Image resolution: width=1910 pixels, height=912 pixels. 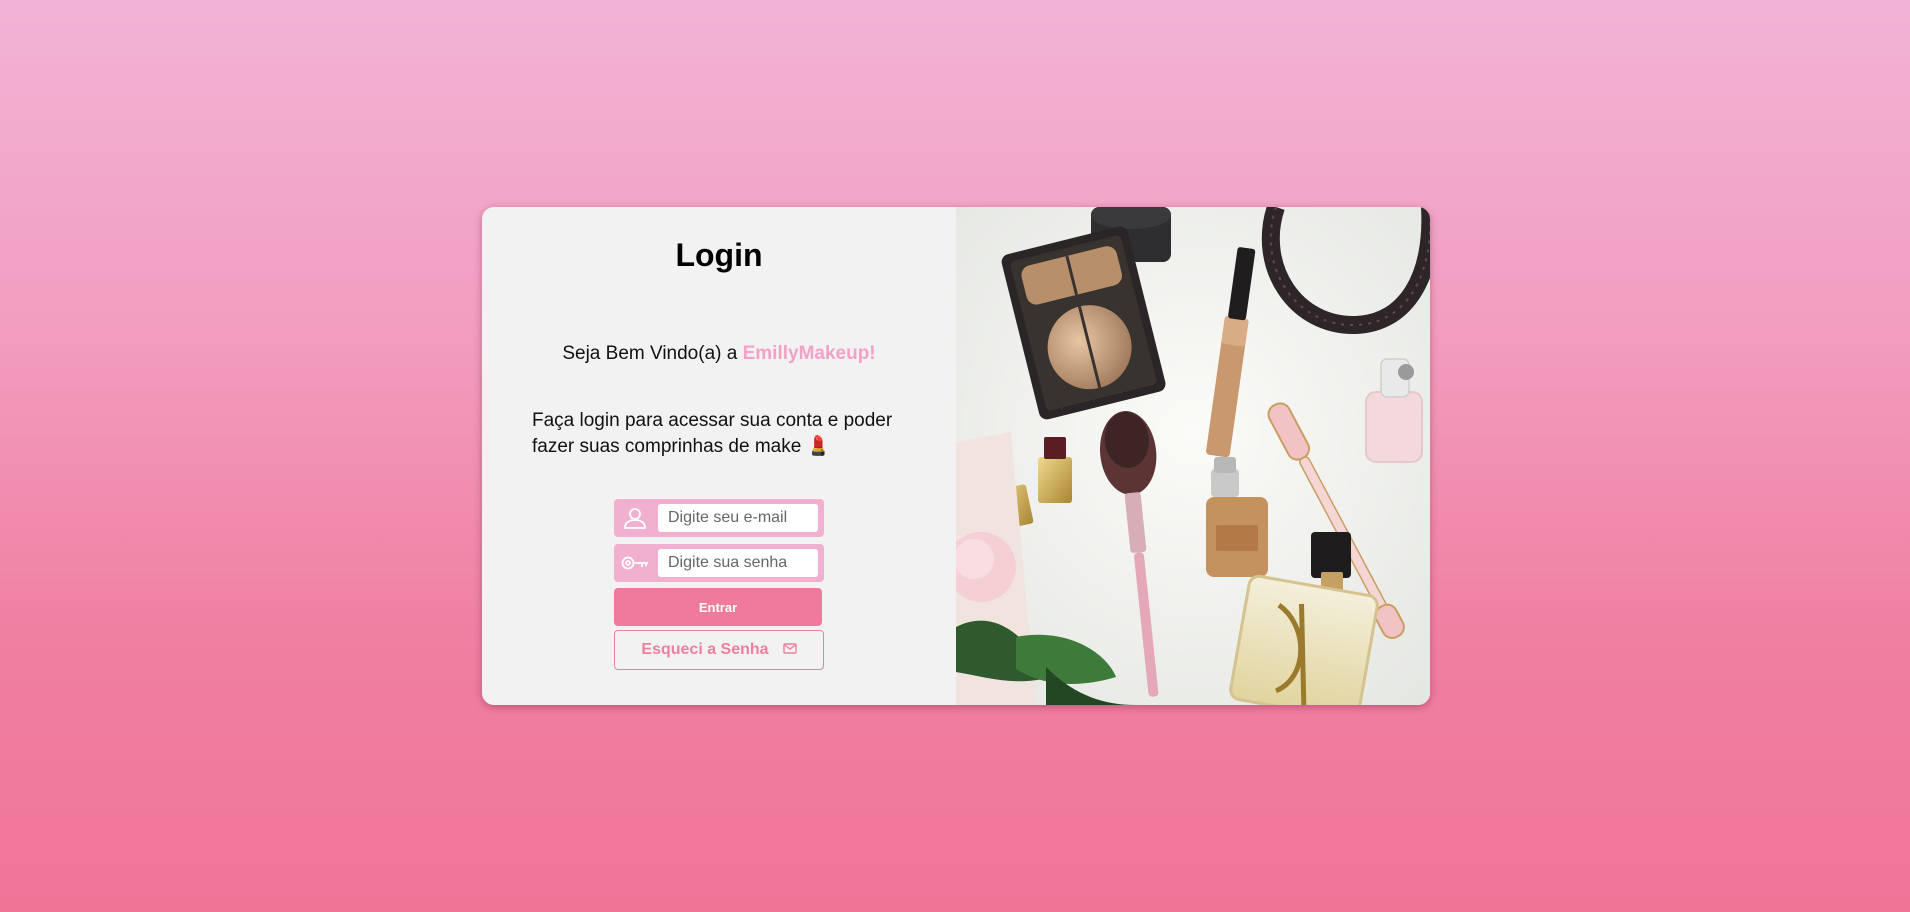 I want to click on page-title: Login, so click(x=719, y=255).